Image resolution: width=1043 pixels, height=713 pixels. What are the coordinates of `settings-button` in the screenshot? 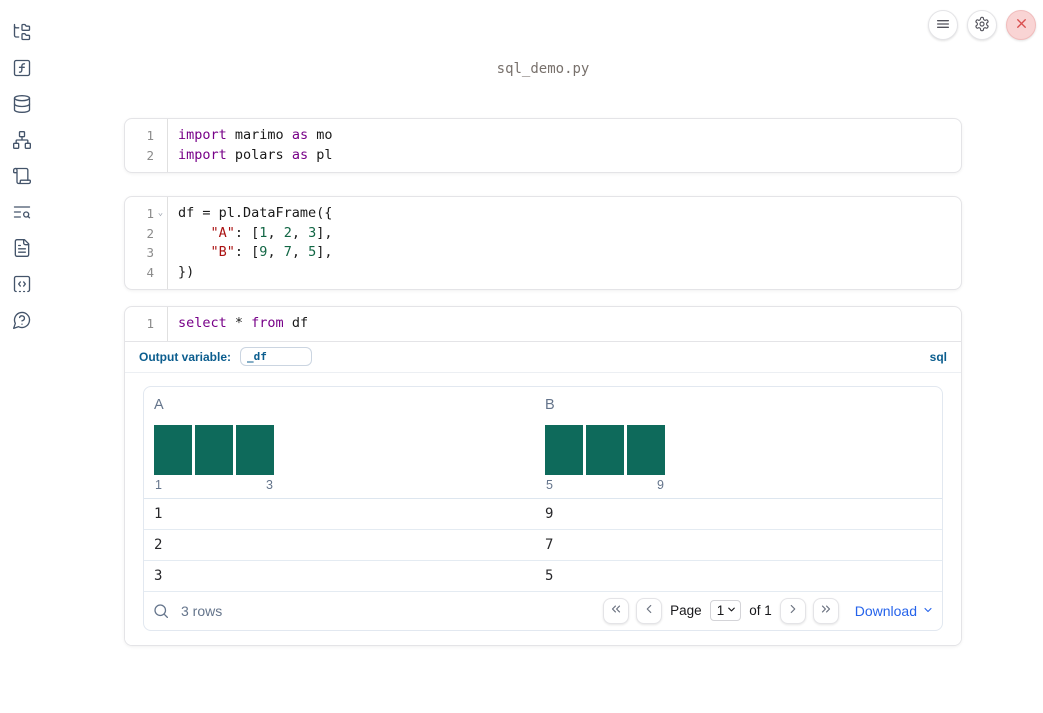 It's located at (982, 25).